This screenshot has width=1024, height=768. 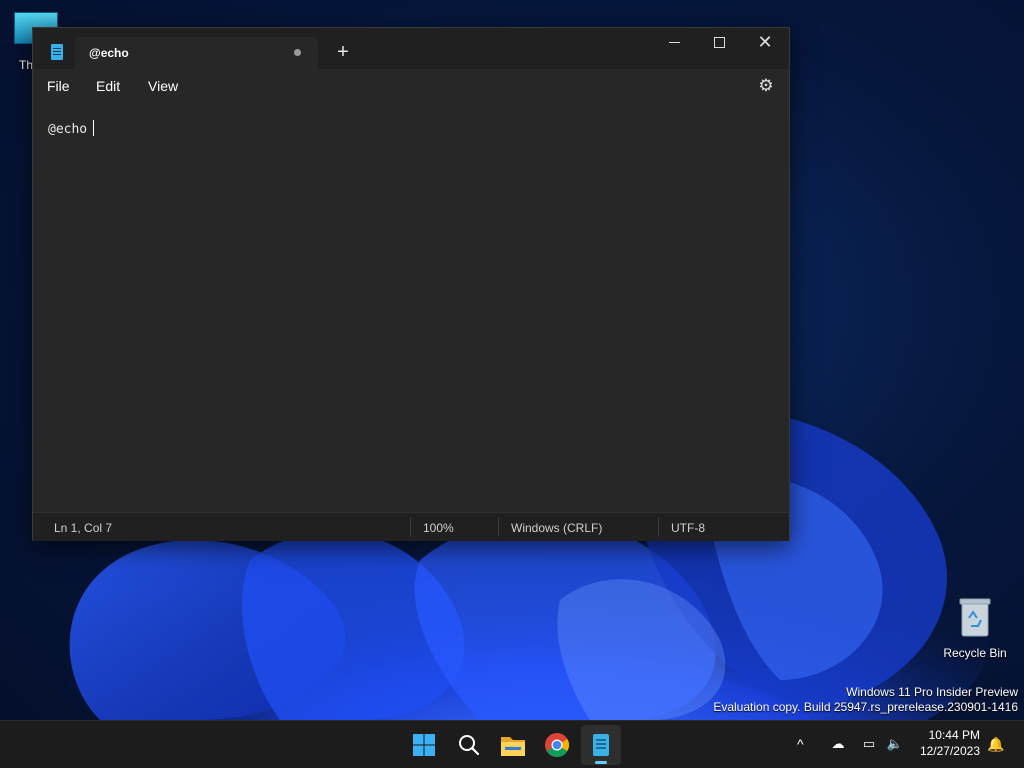 What do you see at coordinates (765, 44) in the screenshot?
I see `close-button: ✕` at bounding box center [765, 44].